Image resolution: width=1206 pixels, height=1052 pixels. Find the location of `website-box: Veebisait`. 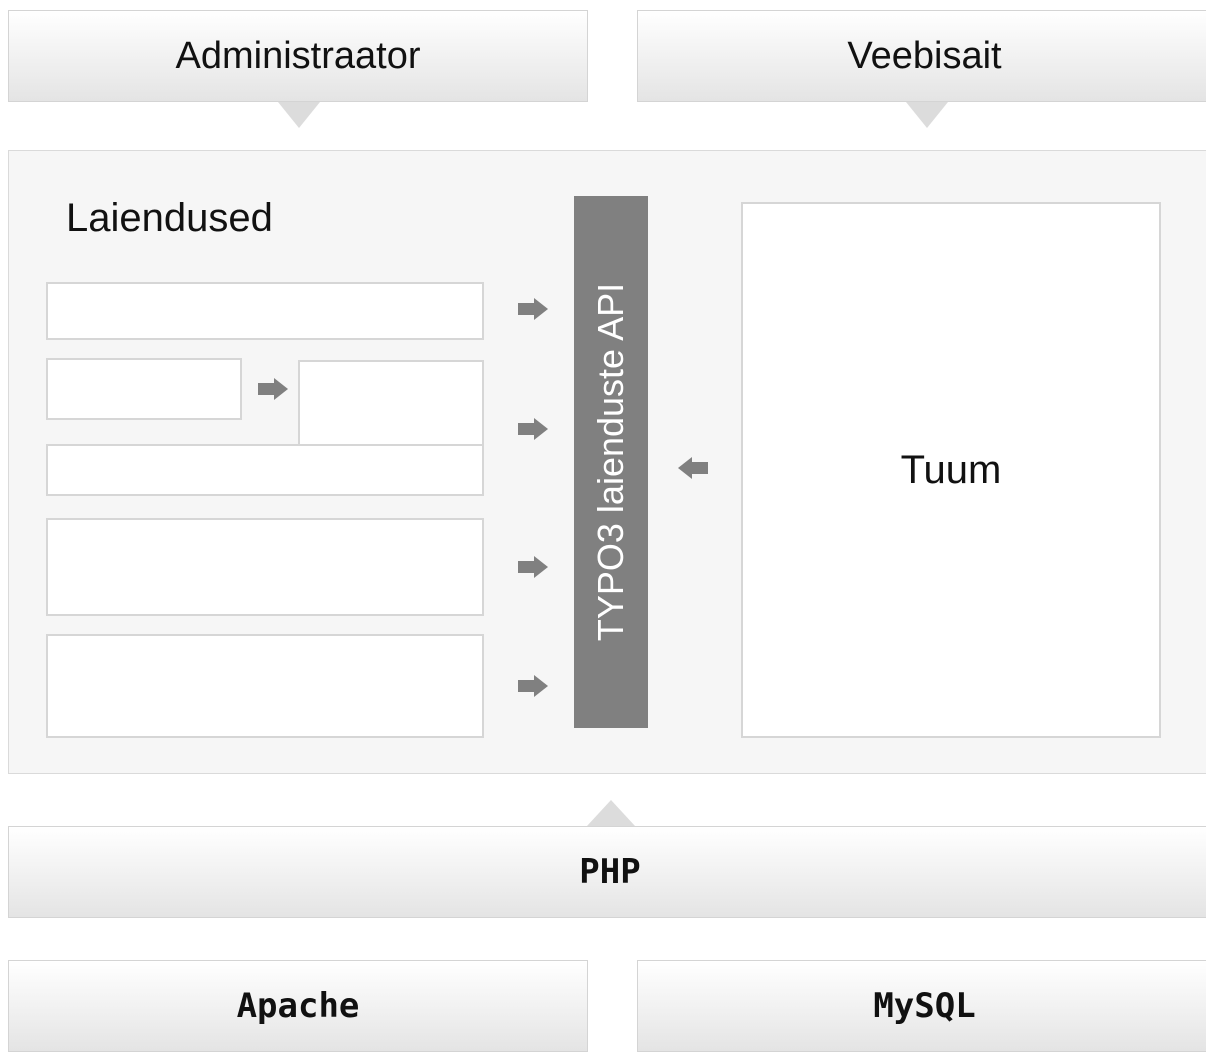

website-box: Veebisait is located at coordinates (921, 56).